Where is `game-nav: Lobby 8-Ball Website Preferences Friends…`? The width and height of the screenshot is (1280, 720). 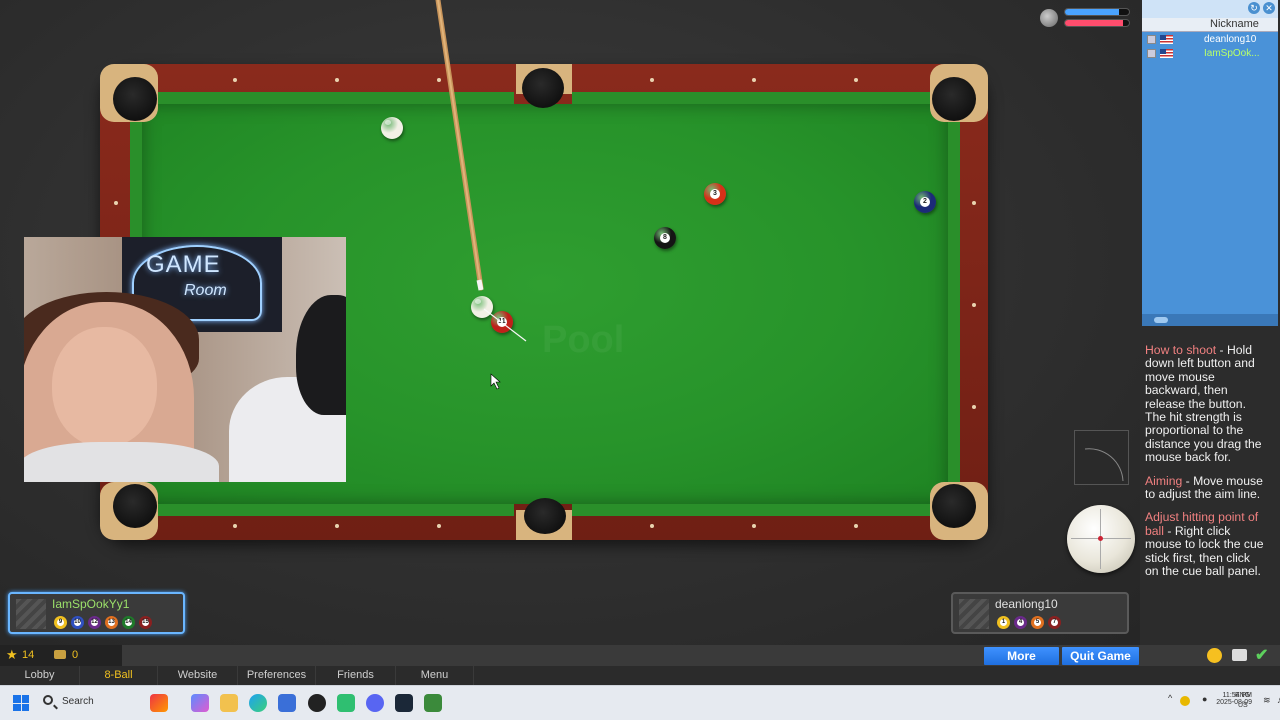 game-nav: Lobby 8-Ball Website Preferences Friends… is located at coordinates (640, 675).